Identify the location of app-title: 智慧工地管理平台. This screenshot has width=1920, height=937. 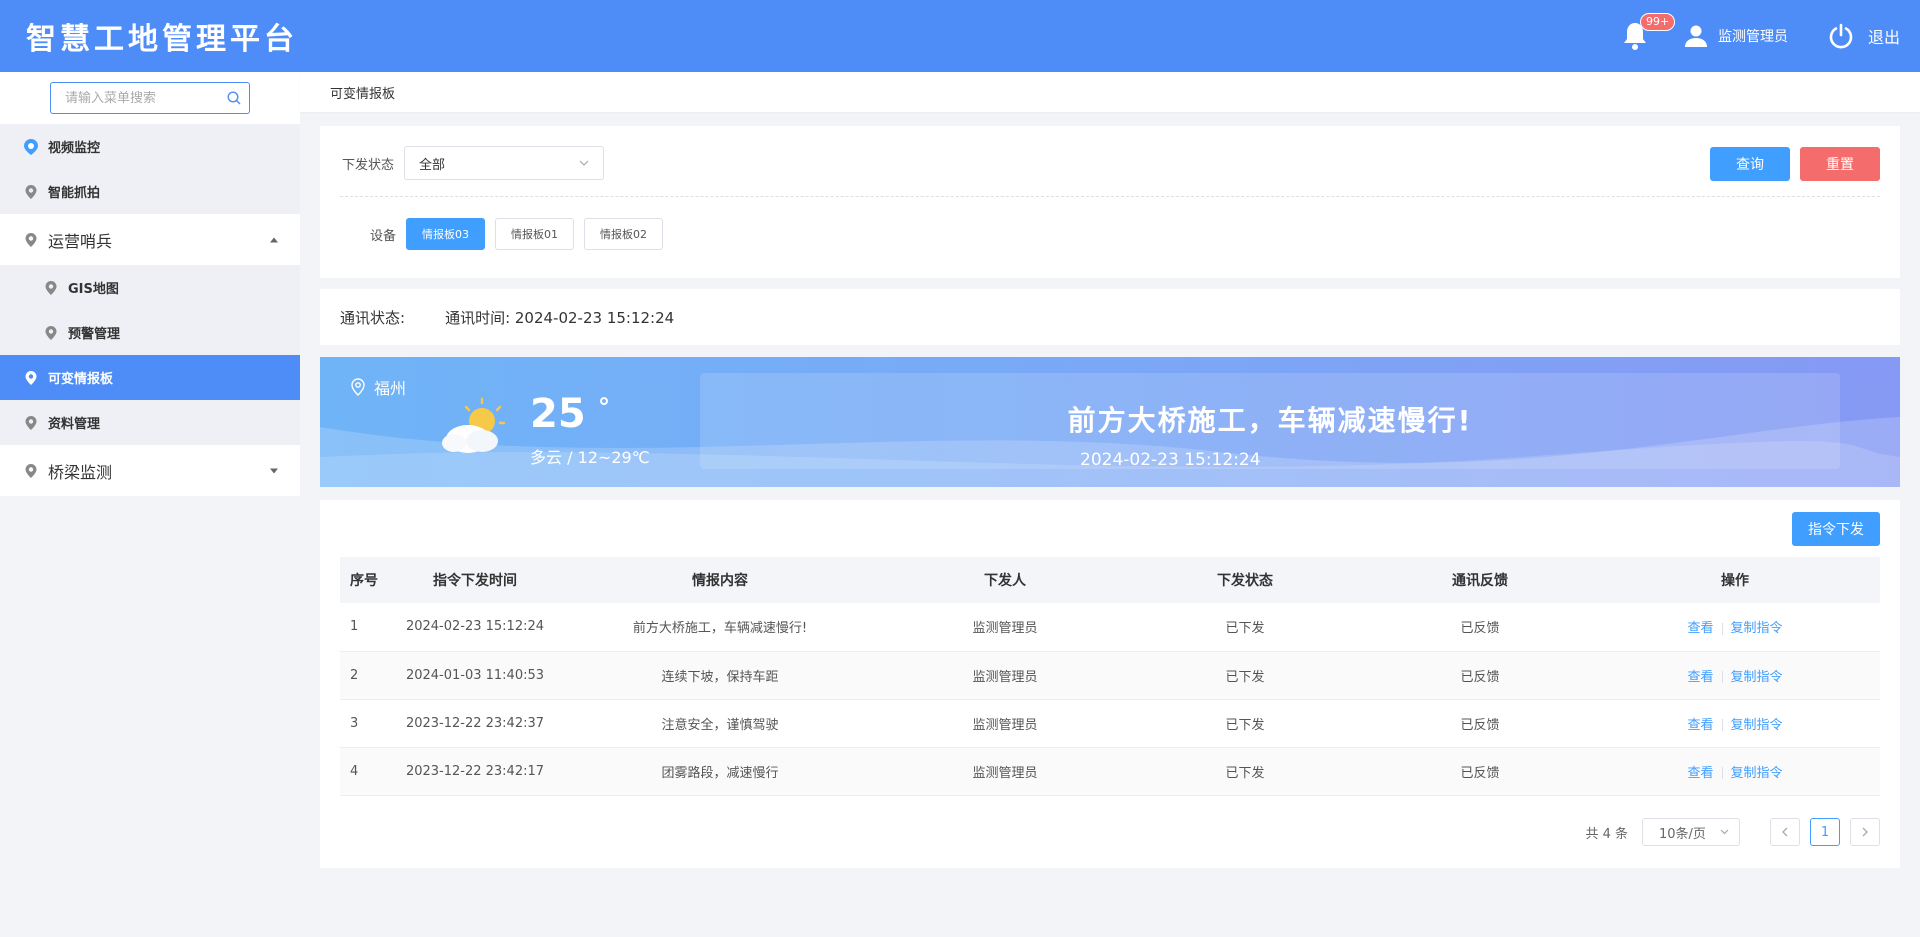
(162, 39).